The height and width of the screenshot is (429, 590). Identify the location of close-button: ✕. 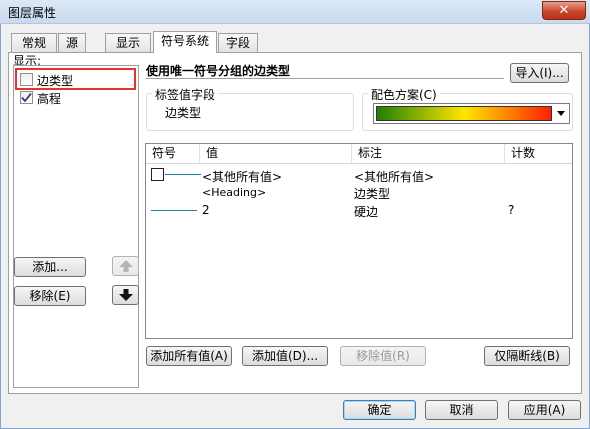
(564, 10).